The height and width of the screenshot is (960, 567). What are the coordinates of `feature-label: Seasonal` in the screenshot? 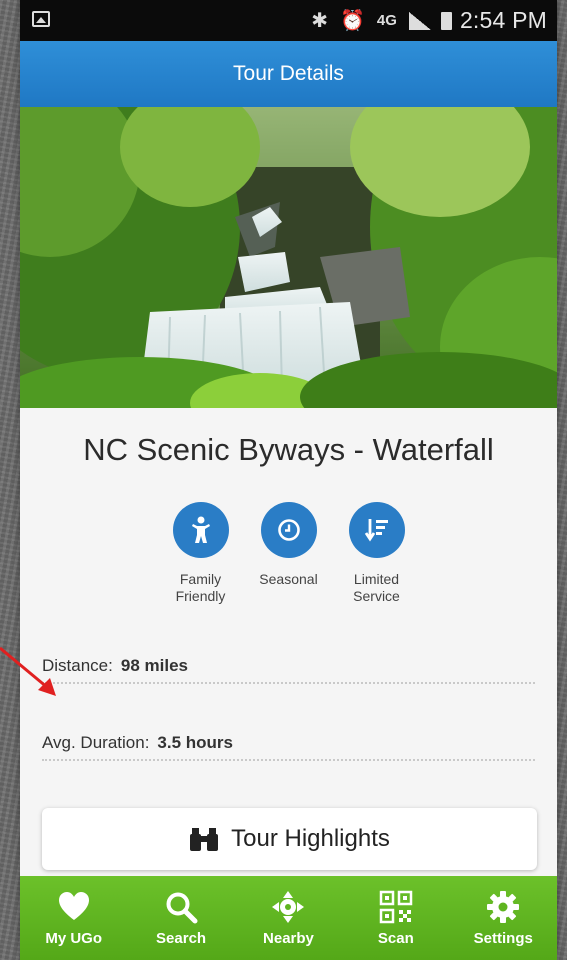 It's located at (288, 579).